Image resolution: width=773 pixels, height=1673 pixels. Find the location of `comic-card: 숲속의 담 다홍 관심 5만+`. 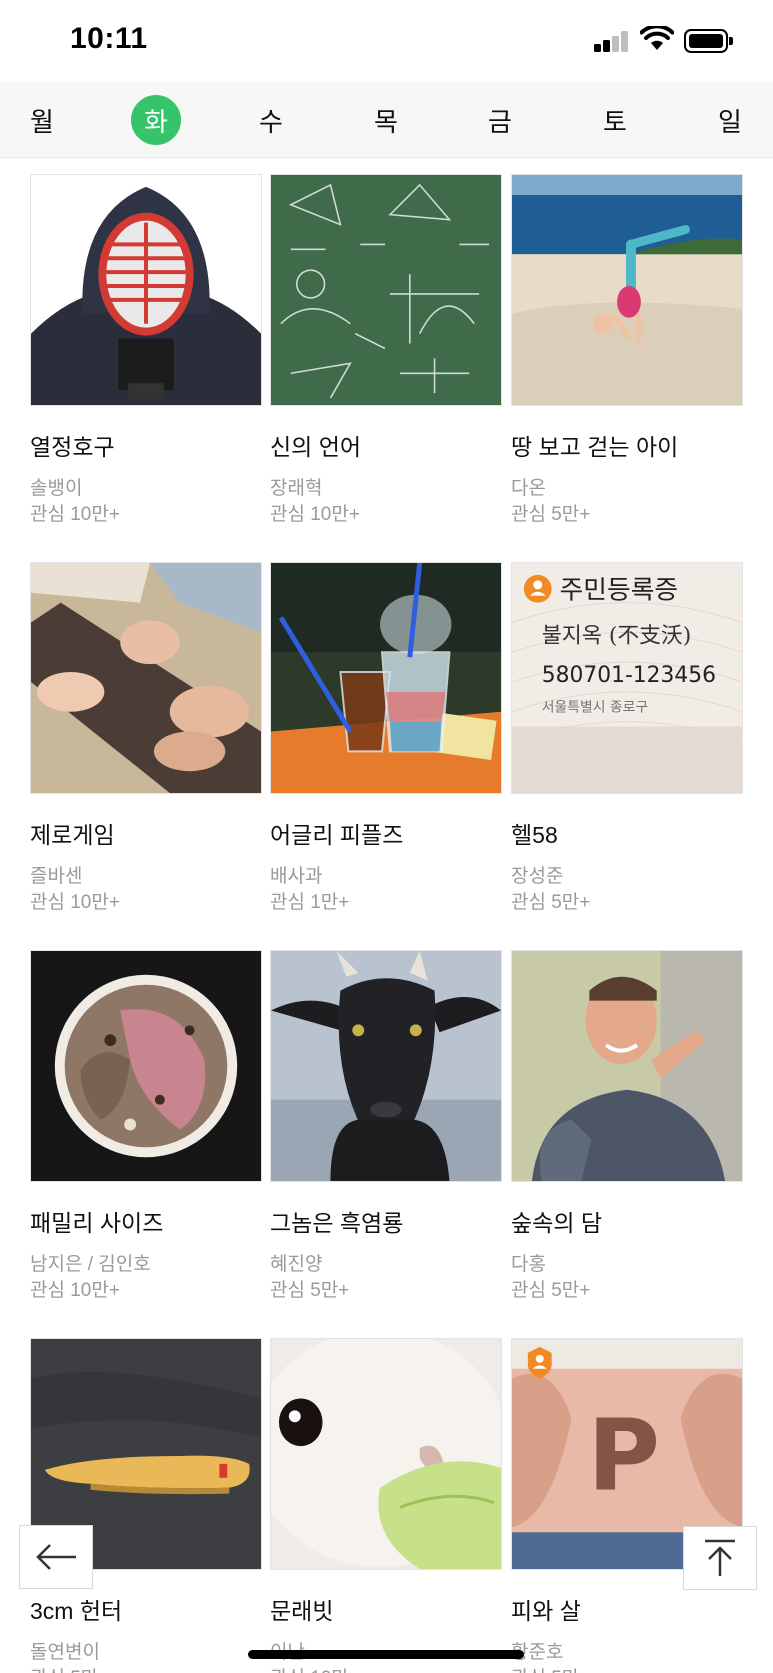

comic-card: 숲속의 담 다홍 관심 5만+ is located at coordinates (627, 1135).